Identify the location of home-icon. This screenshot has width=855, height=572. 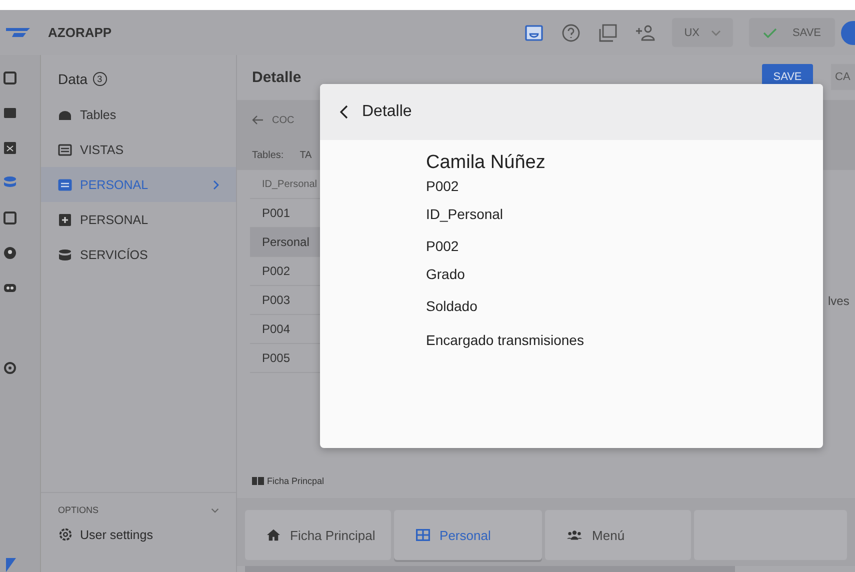
(273, 535).